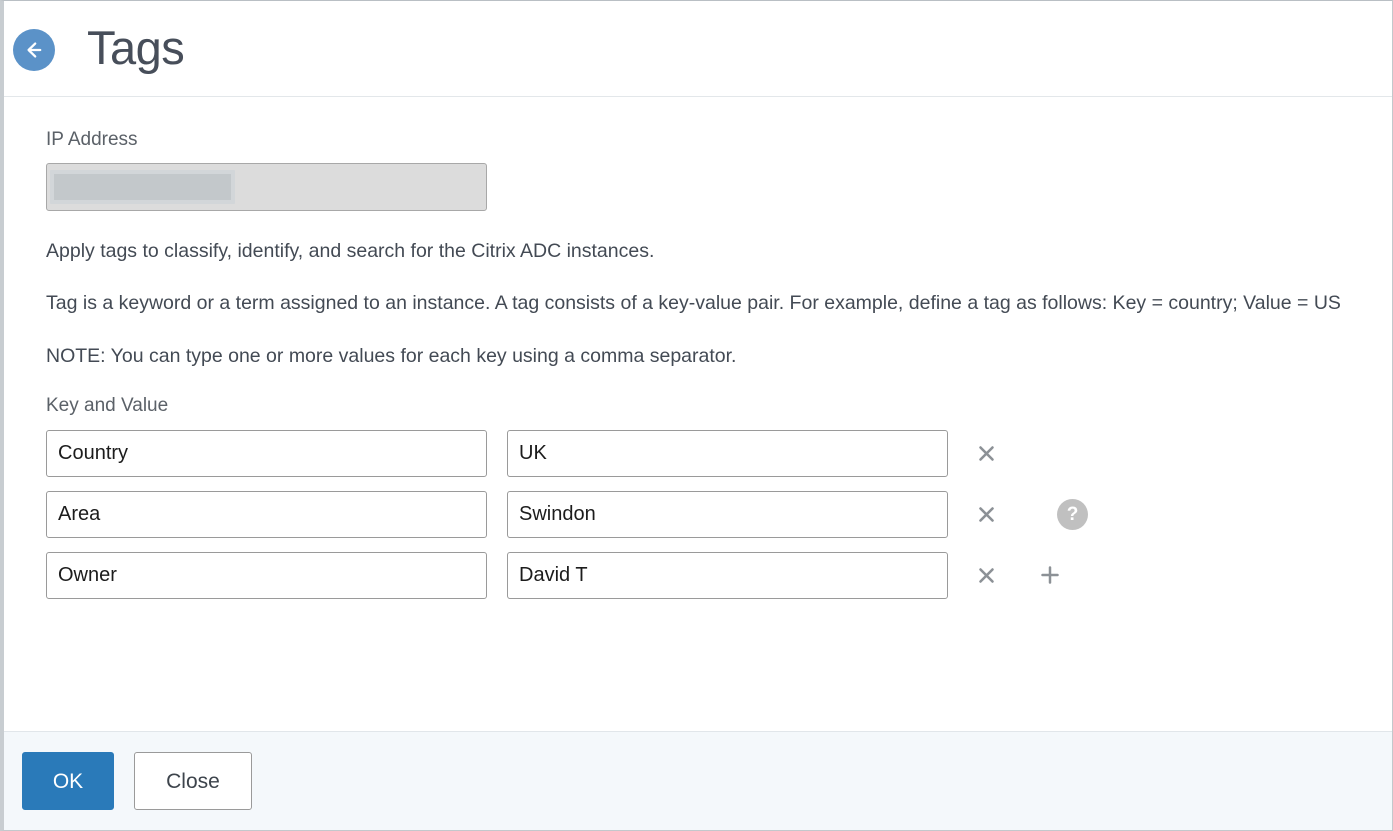  Describe the element at coordinates (1025, 514) in the screenshot. I see `row-actions: ?` at that location.